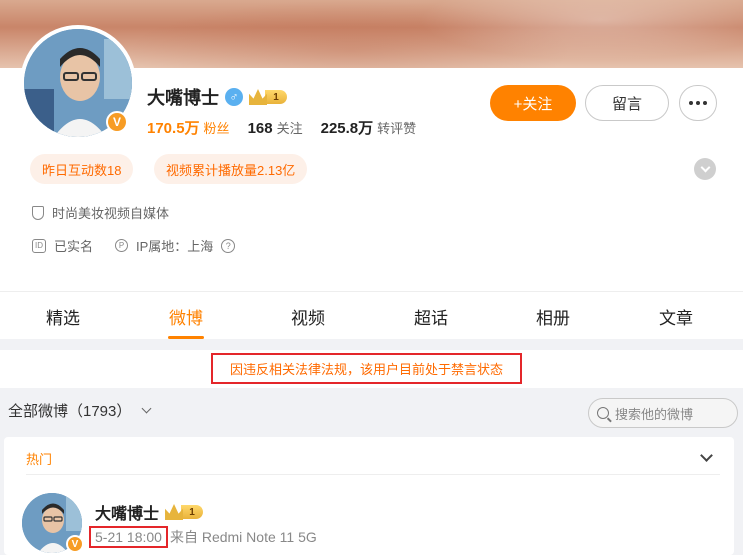 The height and width of the screenshot is (555, 743). Describe the element at coordinates (308, 316) in the screenshot. I see `tab-video: 视频` at that location.